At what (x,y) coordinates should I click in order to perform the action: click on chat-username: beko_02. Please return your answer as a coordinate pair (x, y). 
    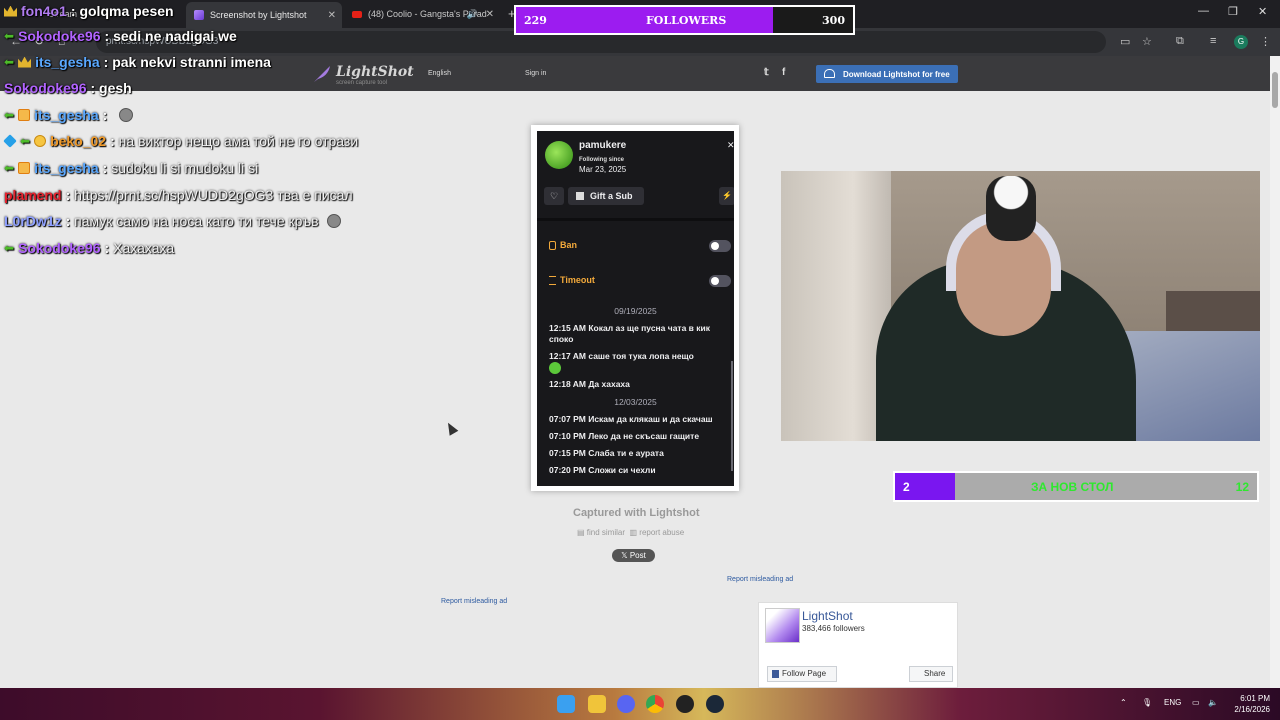
    Looking at the image, I should click on (78, 141).